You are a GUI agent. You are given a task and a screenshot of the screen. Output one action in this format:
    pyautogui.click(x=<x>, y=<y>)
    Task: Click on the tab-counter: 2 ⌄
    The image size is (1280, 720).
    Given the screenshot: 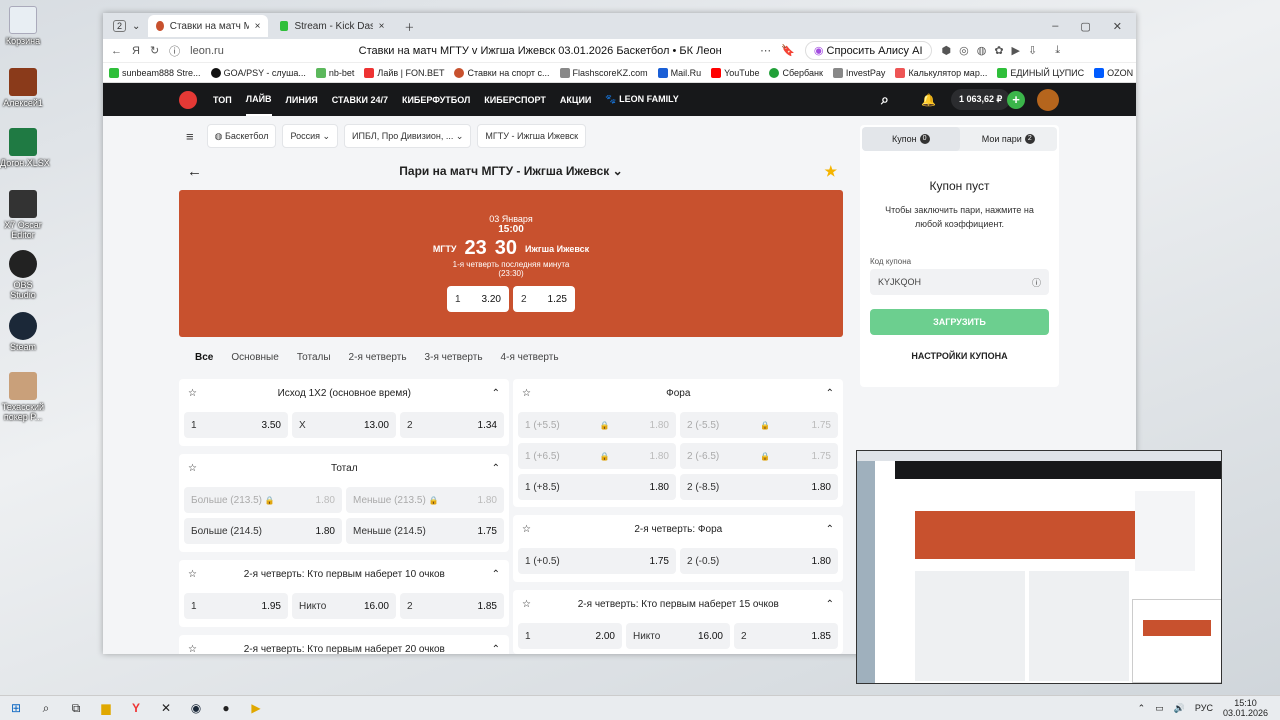 What is the action you would take?
    pyautogui.click(x=126, y=26)
    